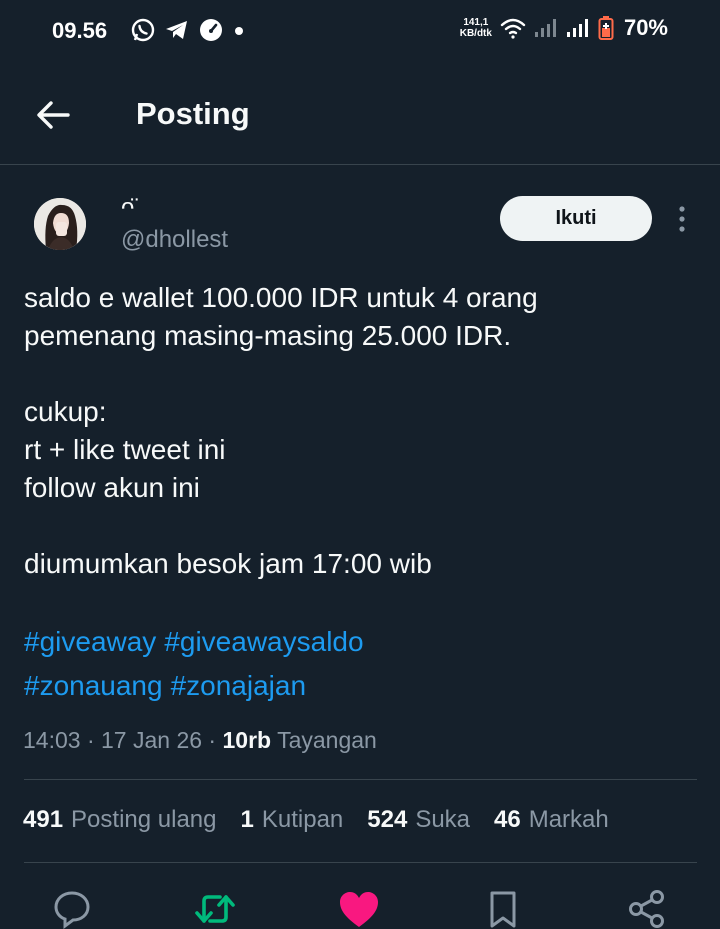 This screenshot has width=720, height=929. Describe the element at coordinates (239, 31) in the screenshot. I see `notification-dot-icon` at that location.